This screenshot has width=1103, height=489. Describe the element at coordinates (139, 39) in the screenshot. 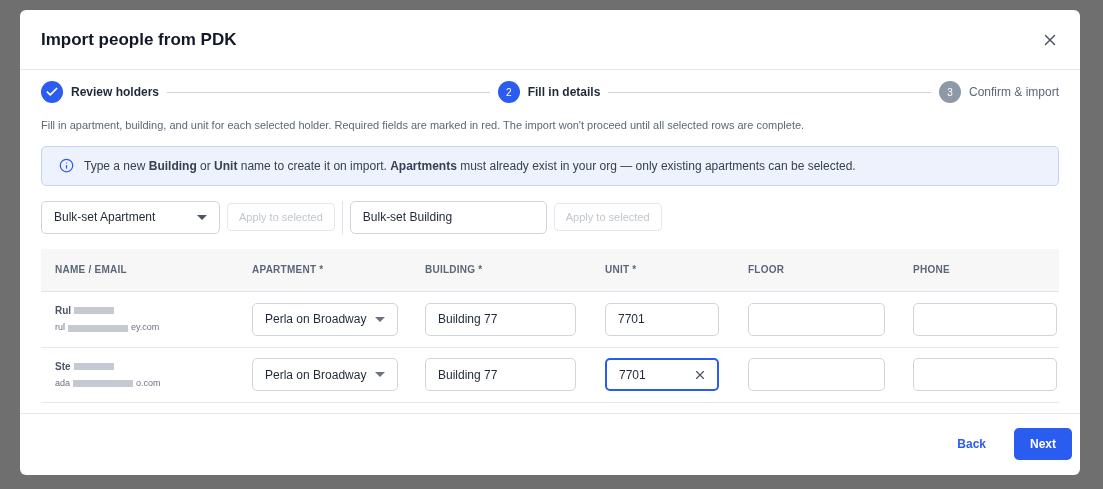

I see `dialog-title: Import people from PDK` at that location.